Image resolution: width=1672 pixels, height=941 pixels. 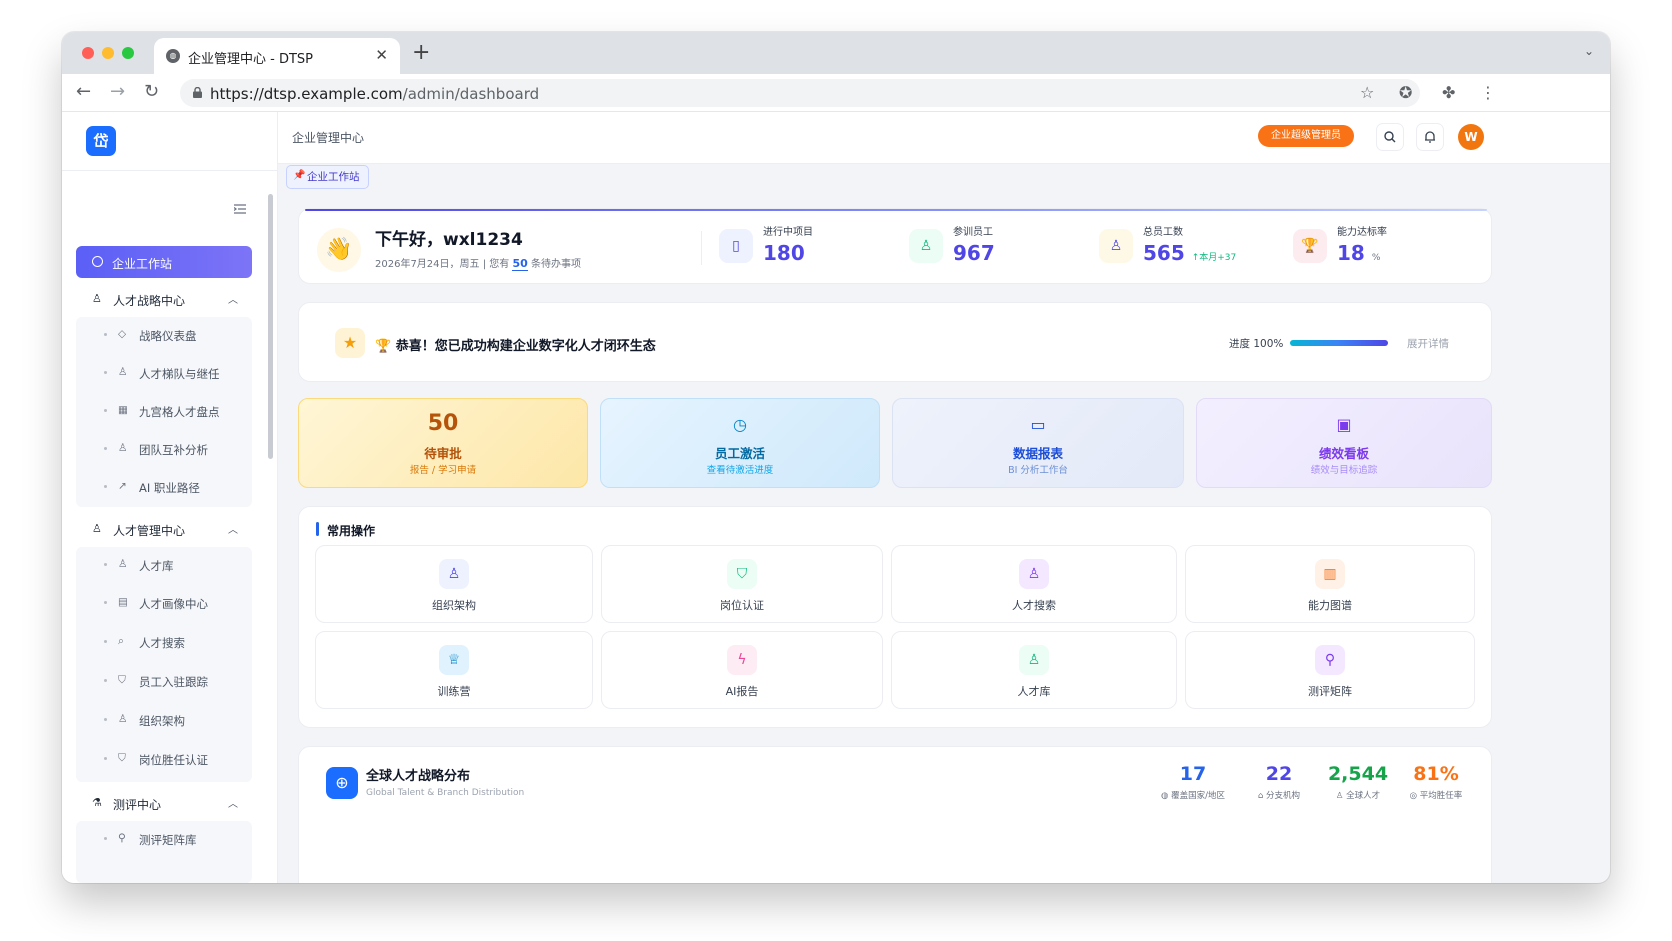 I want to click on section-accent, so click(x=317, y=529).